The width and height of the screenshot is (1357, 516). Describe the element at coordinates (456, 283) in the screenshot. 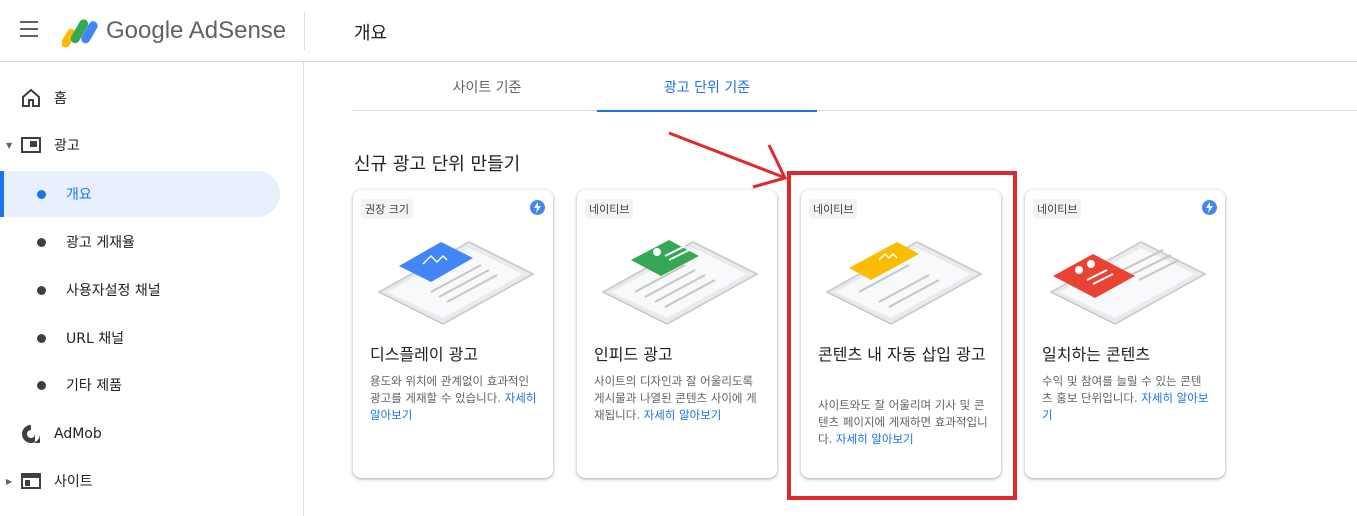

I see `display-ad-illustration` at that location.